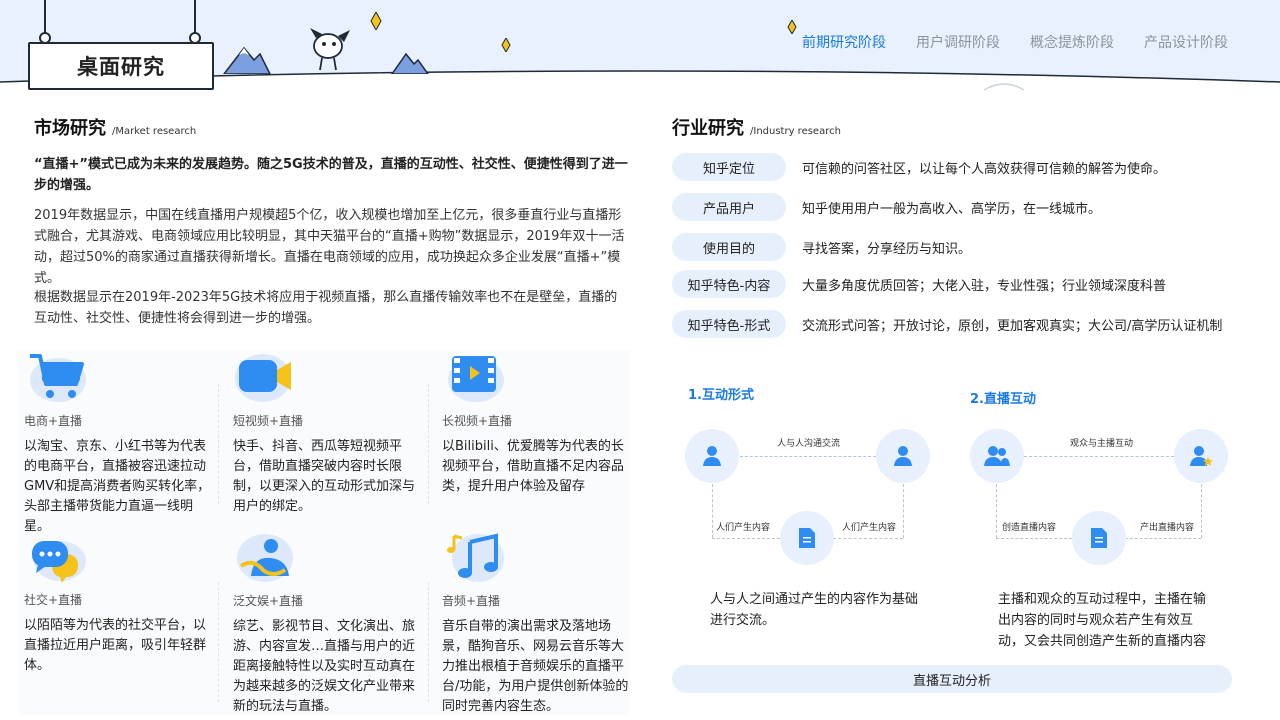  I want to click on flow2-left-label: 创造直播内容, so click(1029, 526).